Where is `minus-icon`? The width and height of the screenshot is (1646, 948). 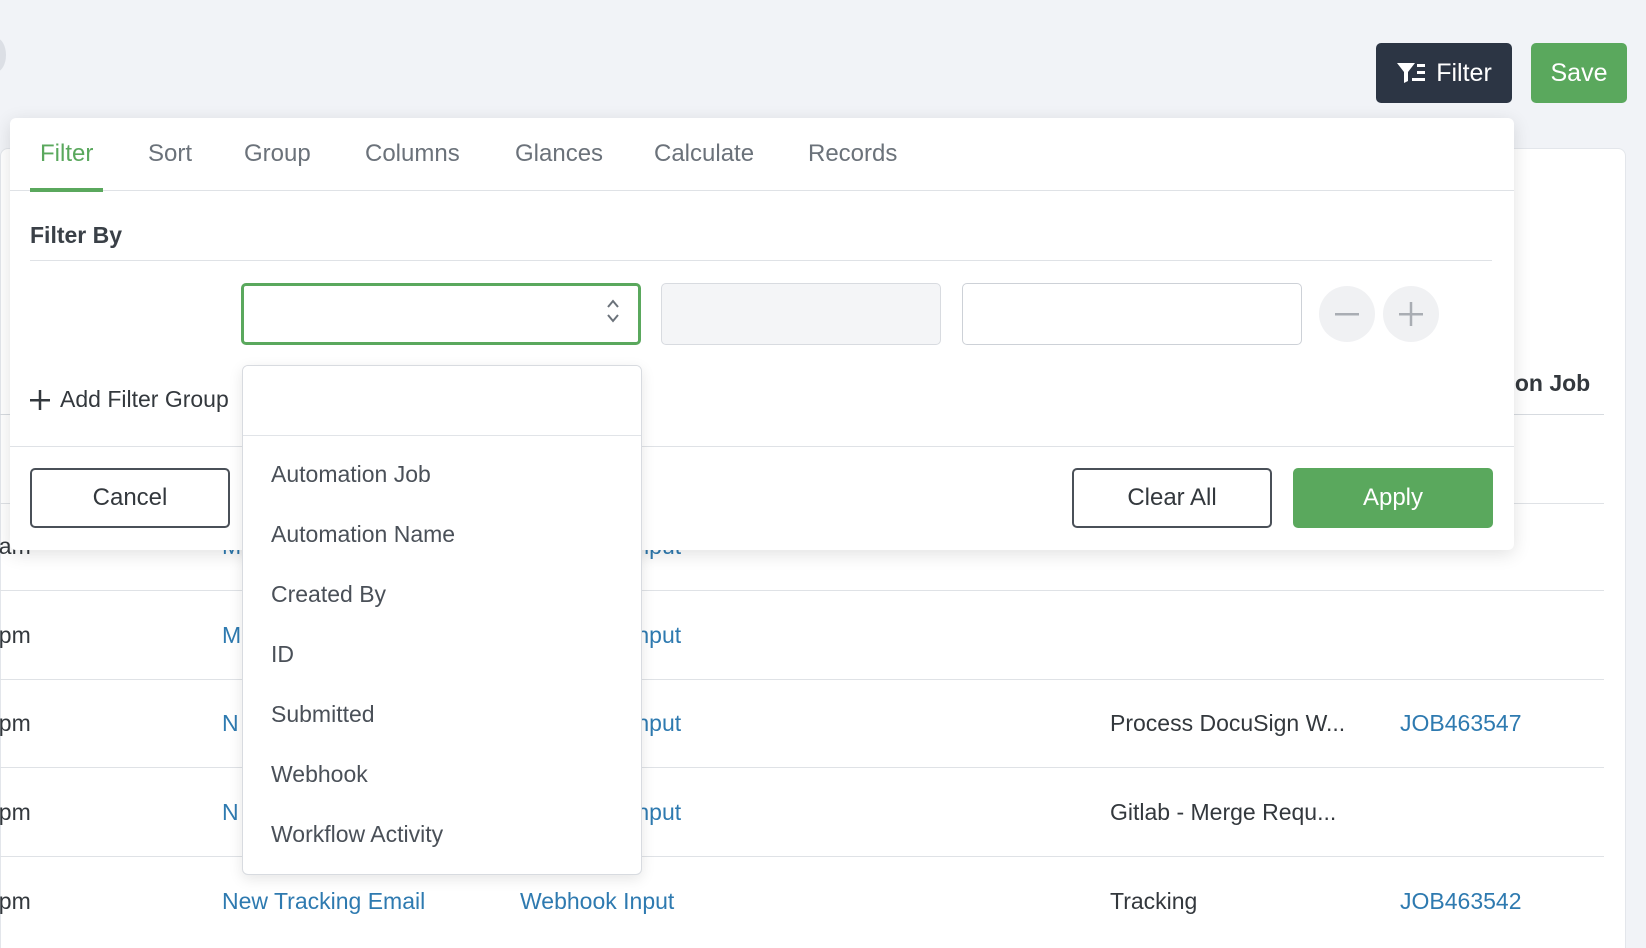
minus-icon is located at coordinates (1347, 314).